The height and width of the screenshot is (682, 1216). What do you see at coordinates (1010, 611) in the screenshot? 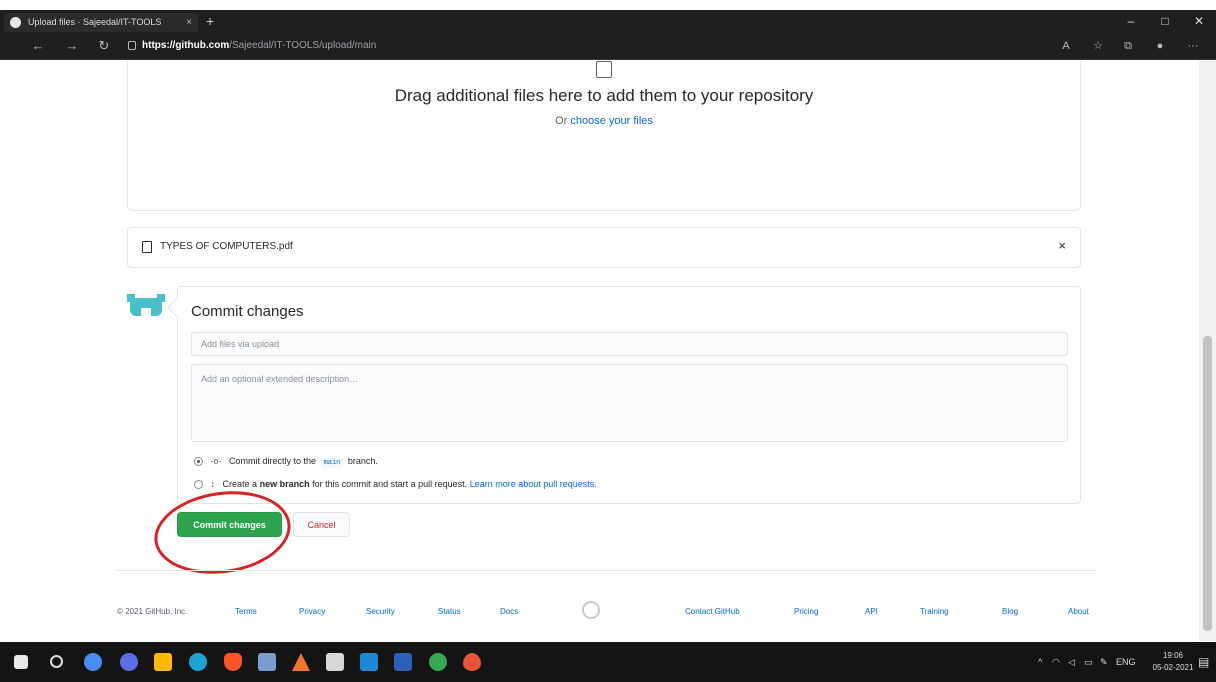
I see `footer-link-blog: Blog` at bounding box center [1010, 611].